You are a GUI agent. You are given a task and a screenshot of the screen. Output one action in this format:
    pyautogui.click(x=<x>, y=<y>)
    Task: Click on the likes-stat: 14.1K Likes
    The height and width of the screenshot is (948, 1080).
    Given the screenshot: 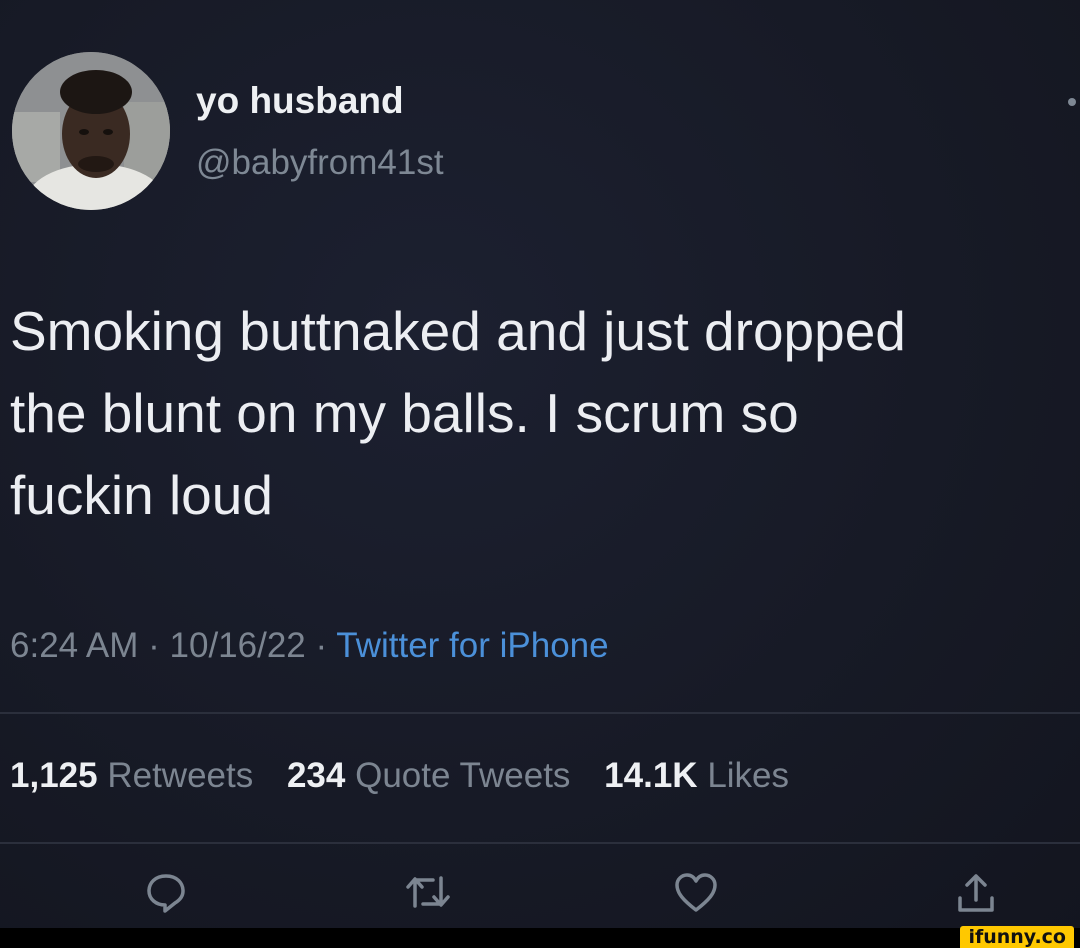 What is the action you would take?
    pyautogui.click(x=696, y=776)
    